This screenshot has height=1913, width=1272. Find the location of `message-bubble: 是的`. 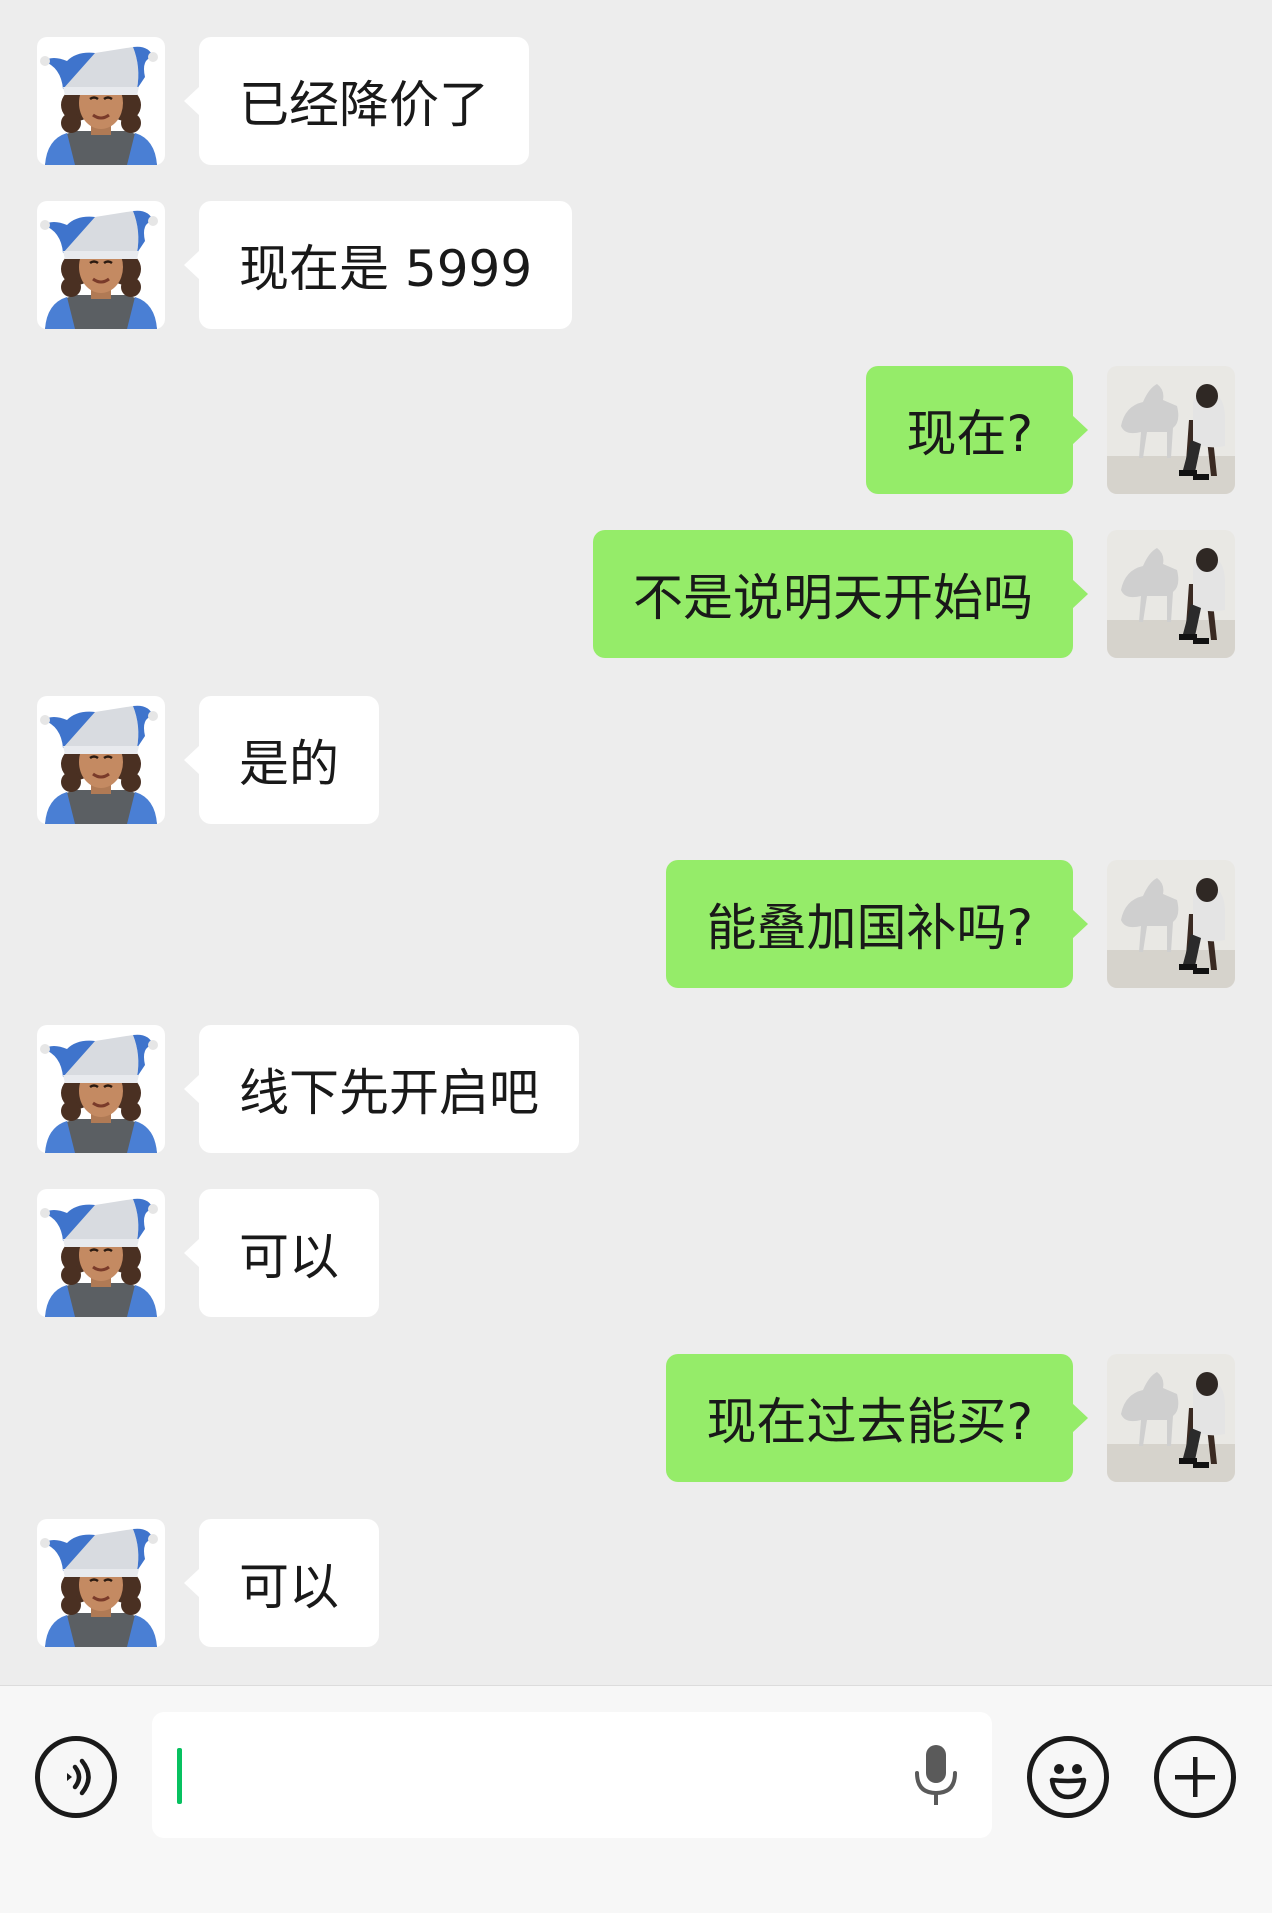

message-bubble: 是的 is located at coordinates (289, 760).